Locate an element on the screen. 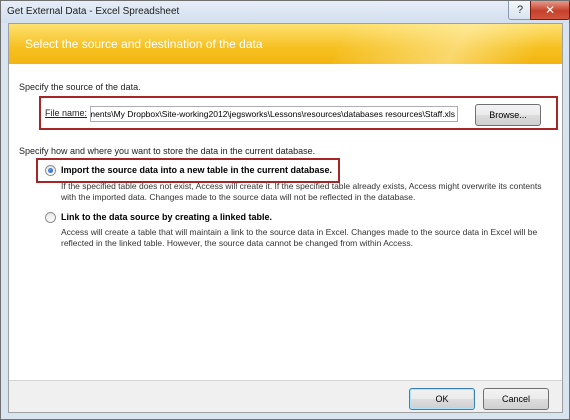 This screenshot has height=420, width=570. cancel-button: Cancel is located at coordinates (516, 399).